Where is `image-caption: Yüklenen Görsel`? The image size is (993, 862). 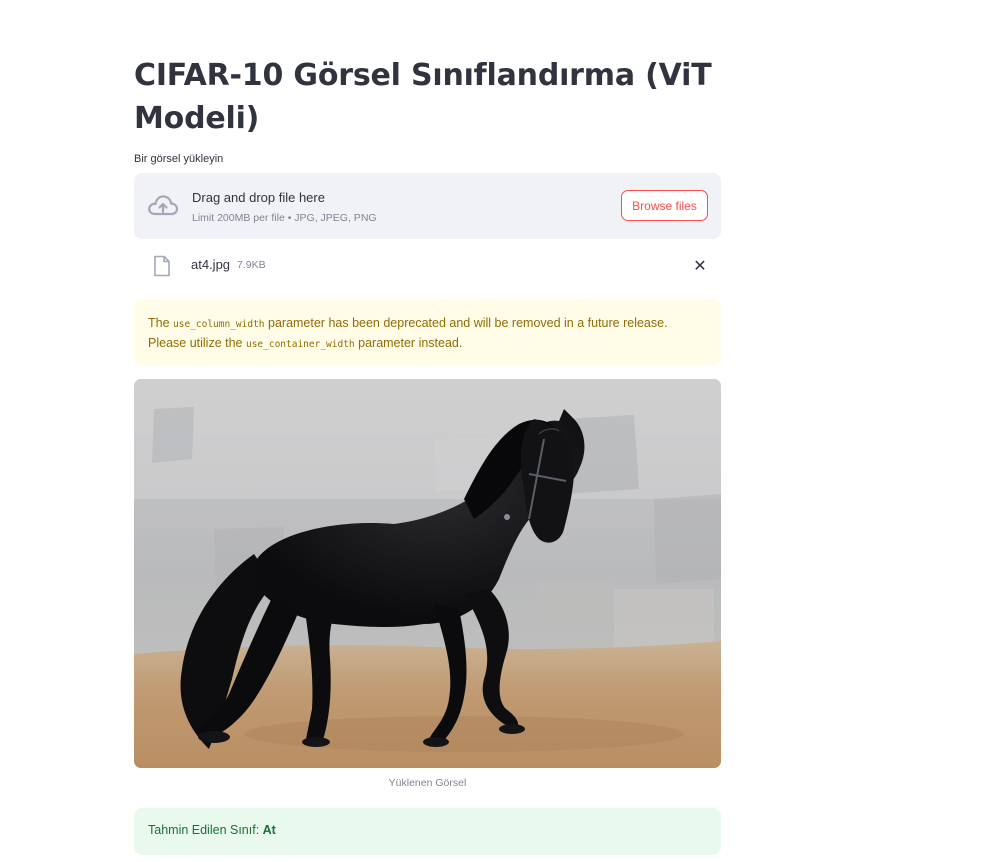 image-caption: Yüklenen Görsel is located at coordinates (427, 783).